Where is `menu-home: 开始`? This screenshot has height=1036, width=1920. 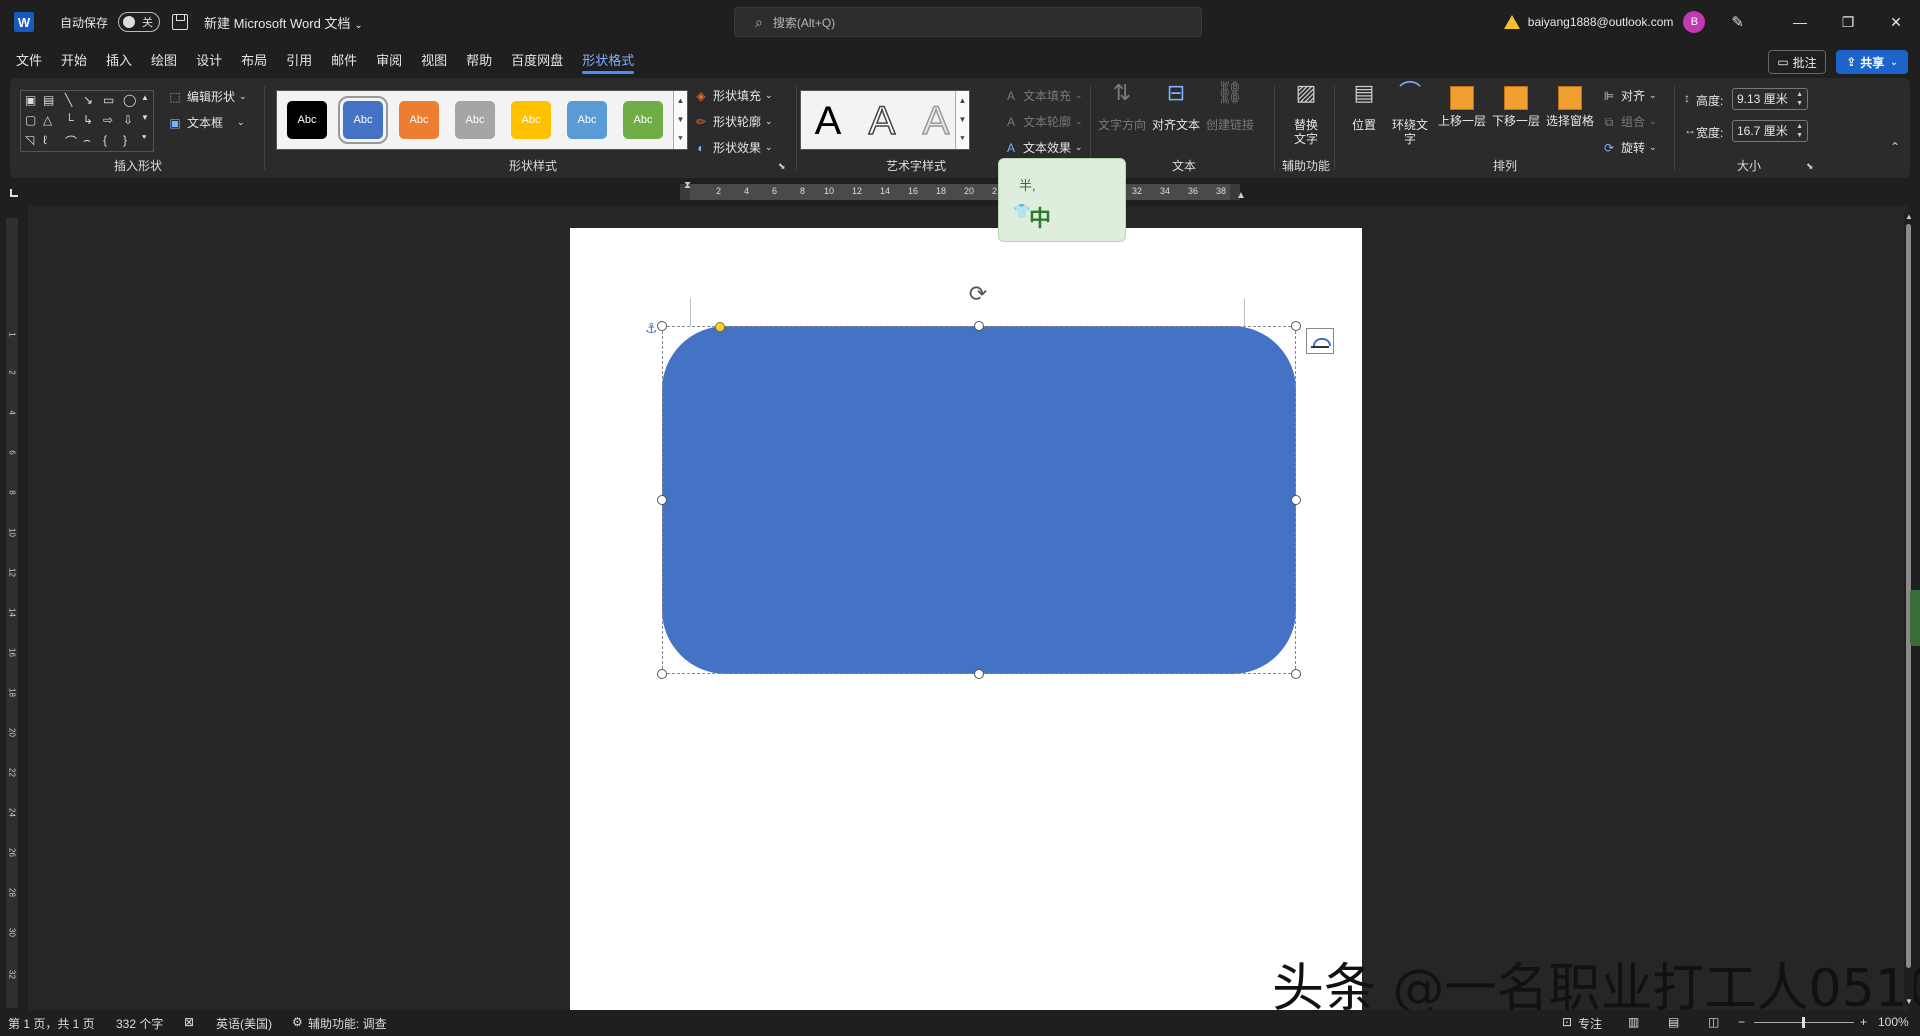
menu-home: 开始 is located at coordinates (74, 61).